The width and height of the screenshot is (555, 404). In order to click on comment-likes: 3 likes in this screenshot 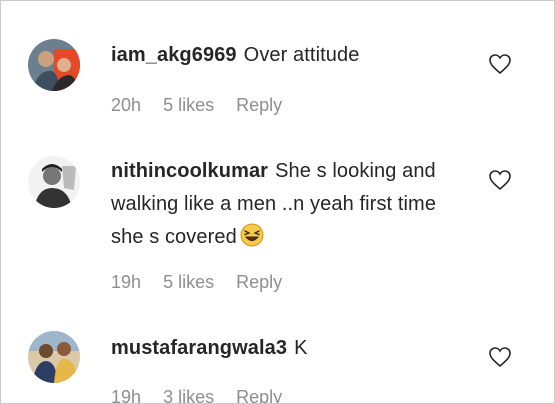, I will do `click(188, 395)`.